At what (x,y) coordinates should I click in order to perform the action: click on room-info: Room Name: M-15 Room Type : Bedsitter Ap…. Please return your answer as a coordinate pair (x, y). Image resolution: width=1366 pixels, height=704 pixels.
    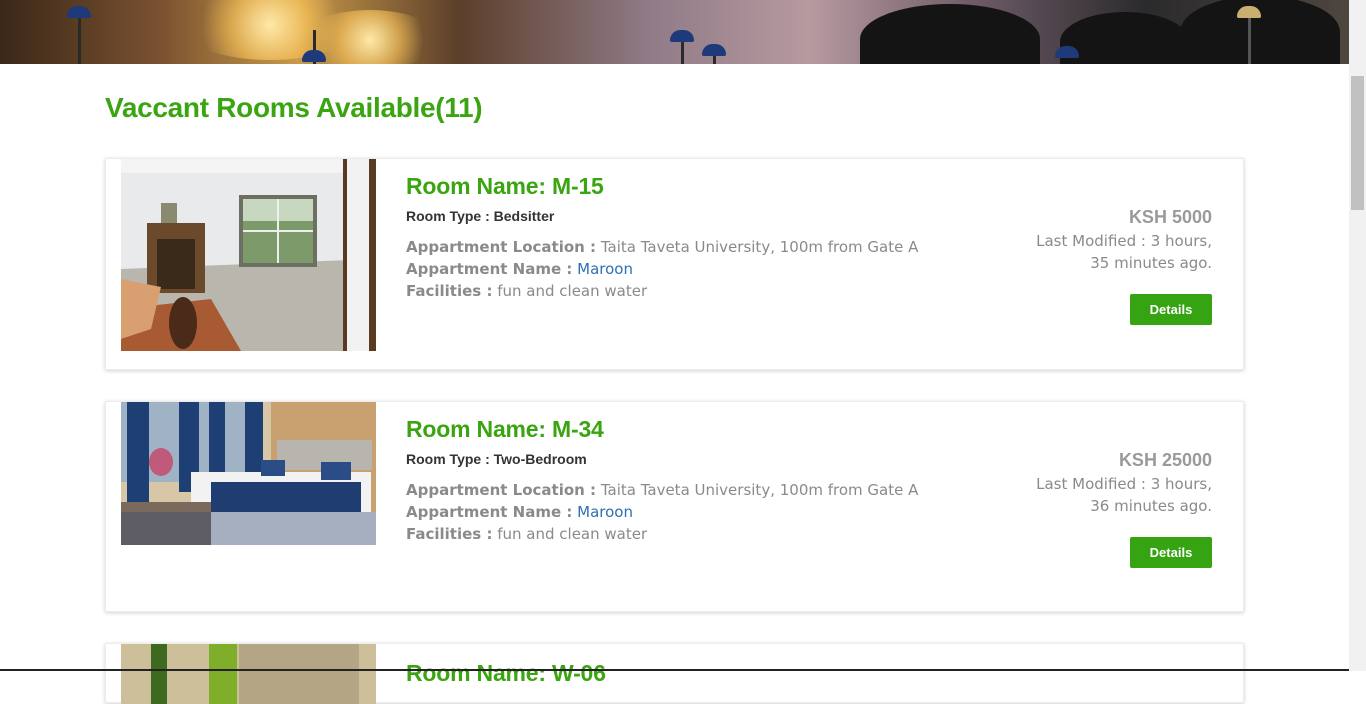
    Looking at the image, I should click on (716, 237).